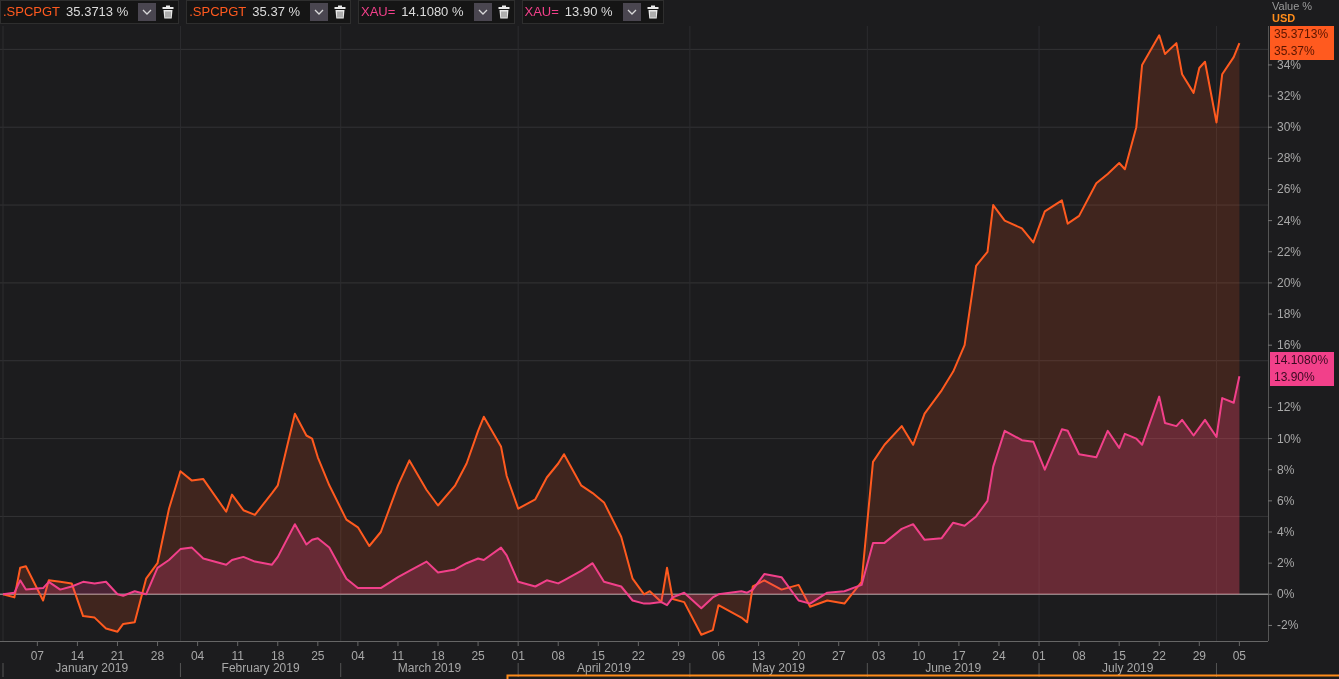  I want to click on axis-tick-label: 0%, so click(1286, 594).